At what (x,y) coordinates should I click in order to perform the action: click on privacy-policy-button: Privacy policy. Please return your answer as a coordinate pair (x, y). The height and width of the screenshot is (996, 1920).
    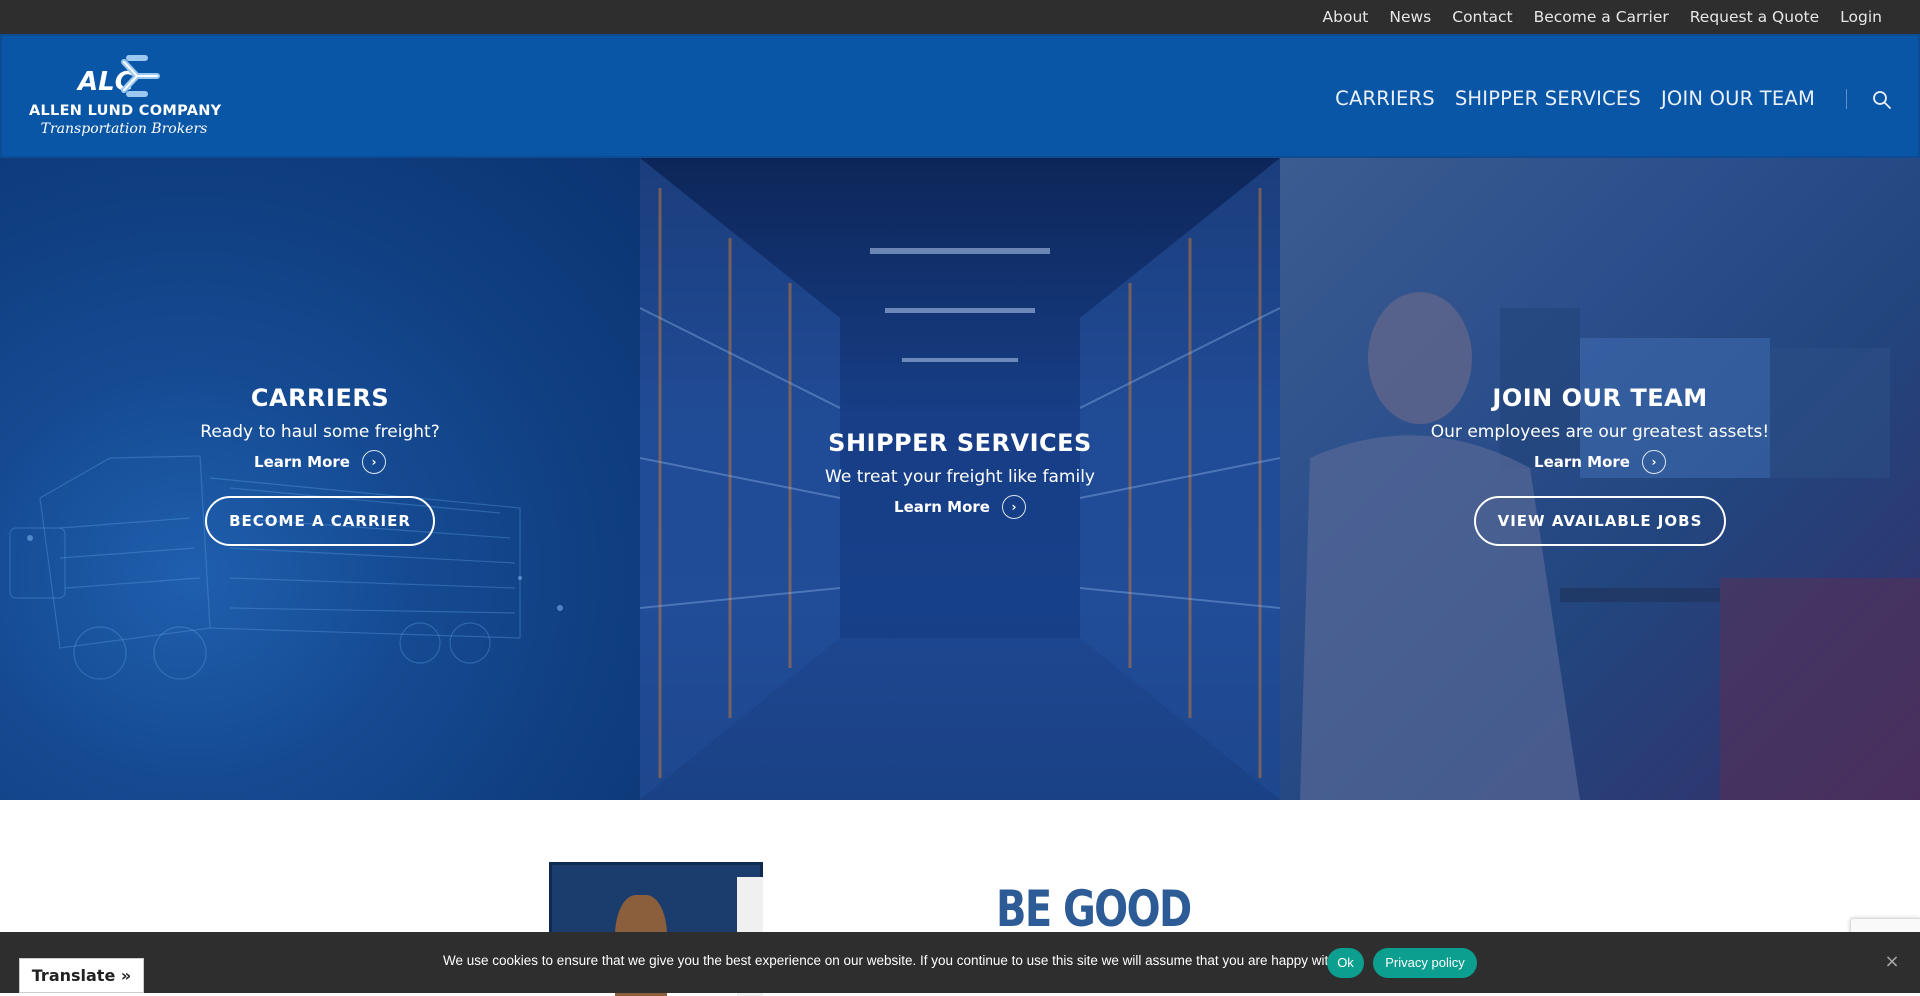
    Looking at the image, I should click on (1425, 963).